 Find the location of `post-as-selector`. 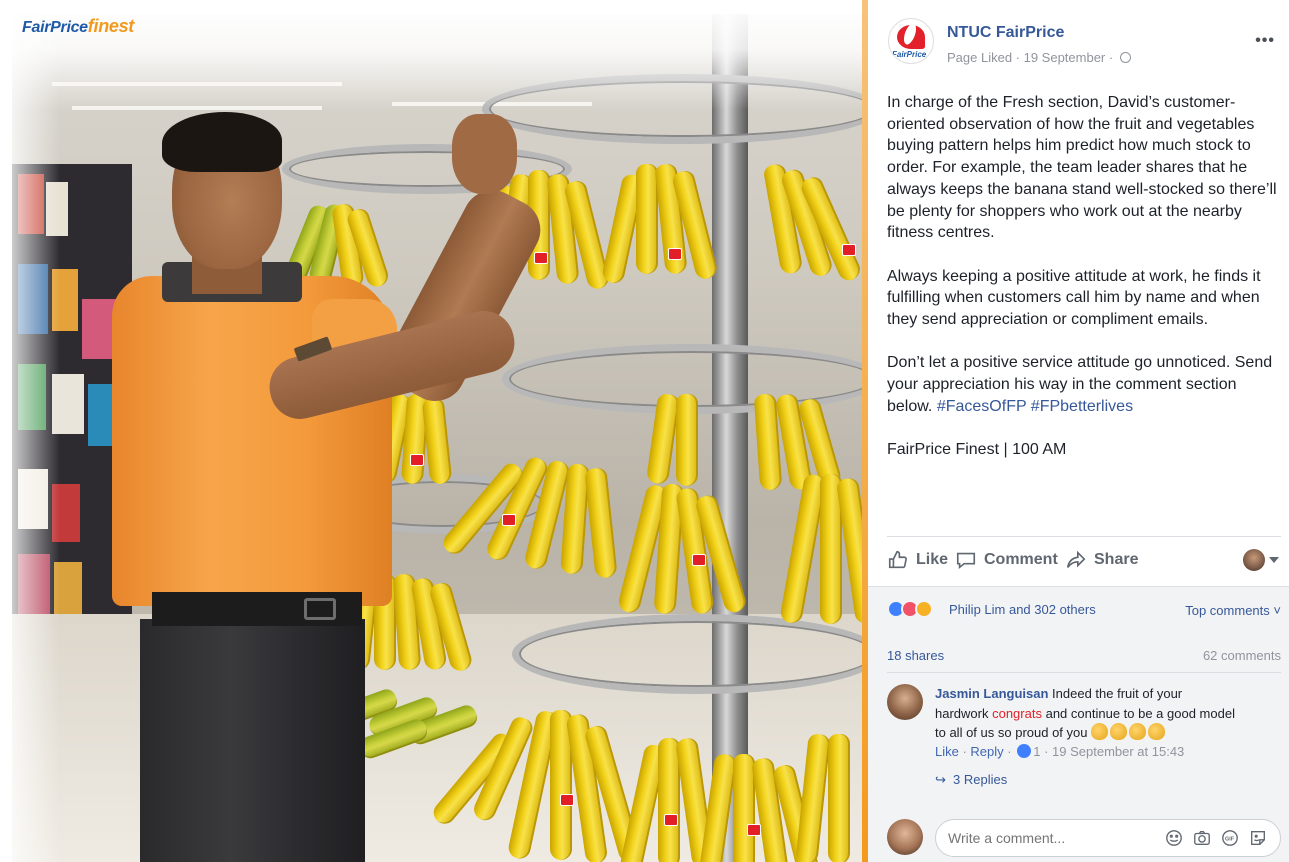

post-as-selector is located at coordinates (1261, 560).